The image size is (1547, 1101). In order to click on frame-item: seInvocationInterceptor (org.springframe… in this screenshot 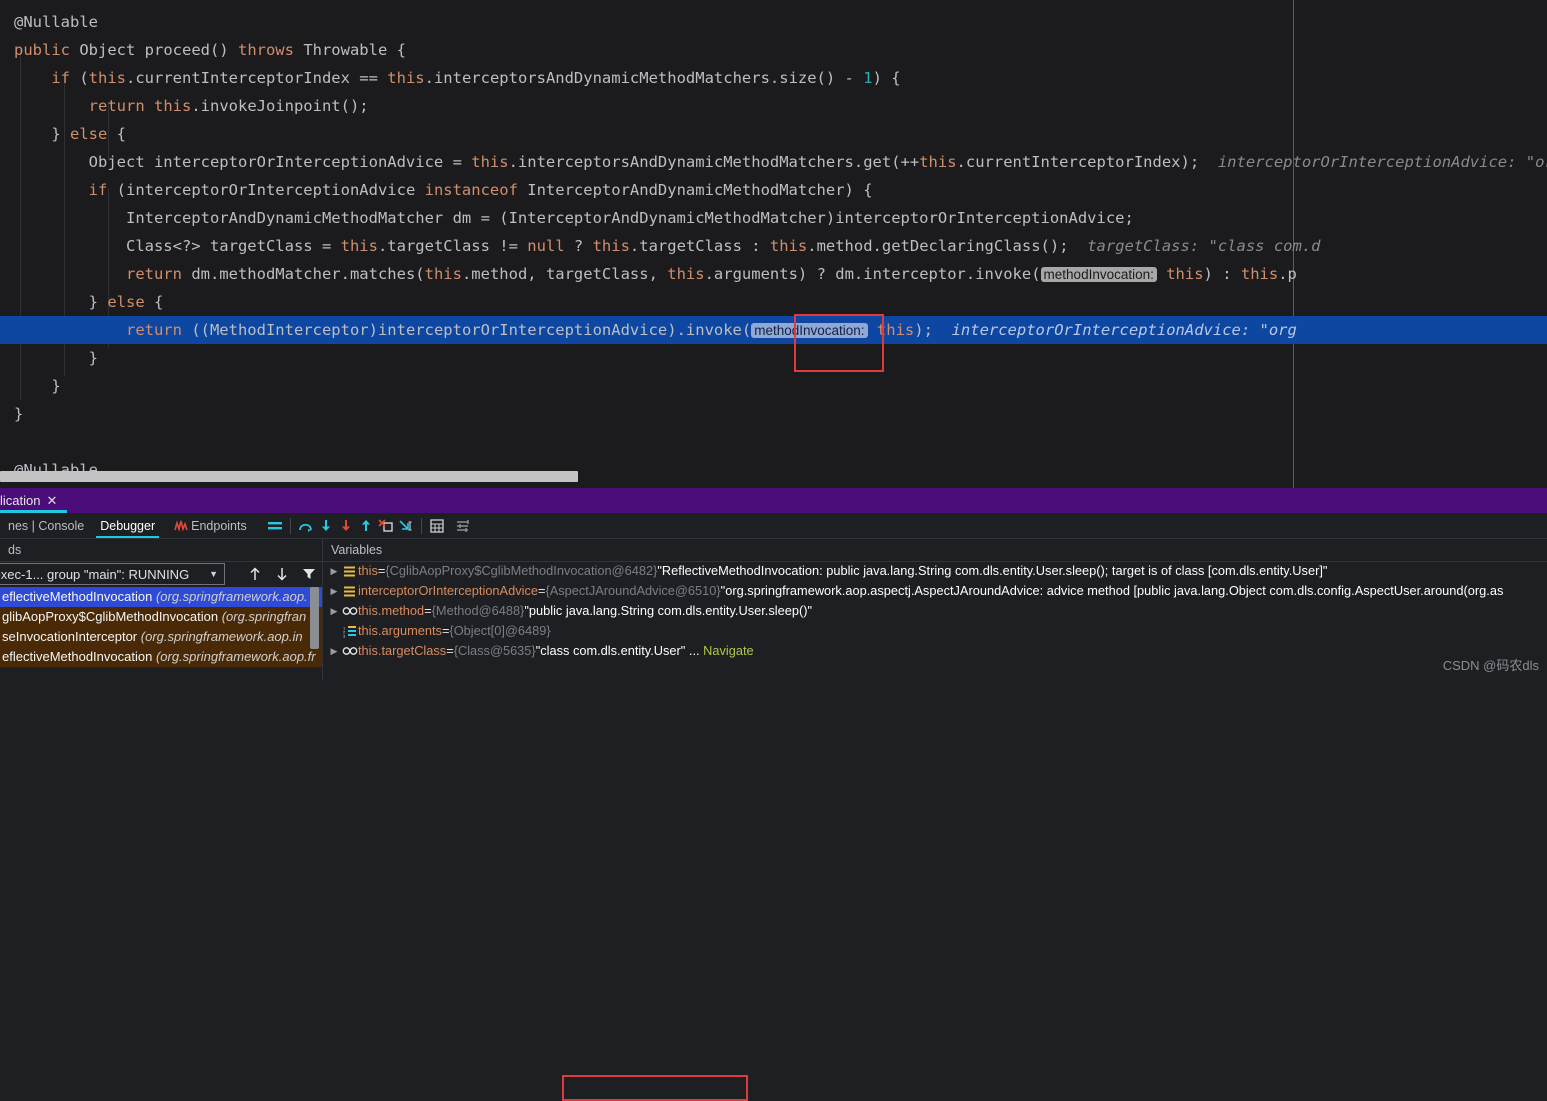, I will do `click(161, 637)`.